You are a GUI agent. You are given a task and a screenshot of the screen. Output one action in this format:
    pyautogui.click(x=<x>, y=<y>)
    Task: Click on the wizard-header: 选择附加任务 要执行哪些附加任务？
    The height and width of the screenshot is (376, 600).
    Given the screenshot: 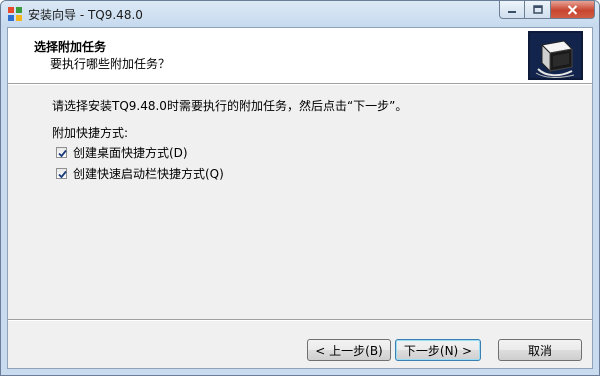 What is the action you would take?
    pyautogui.click(x=300, y=56)
    